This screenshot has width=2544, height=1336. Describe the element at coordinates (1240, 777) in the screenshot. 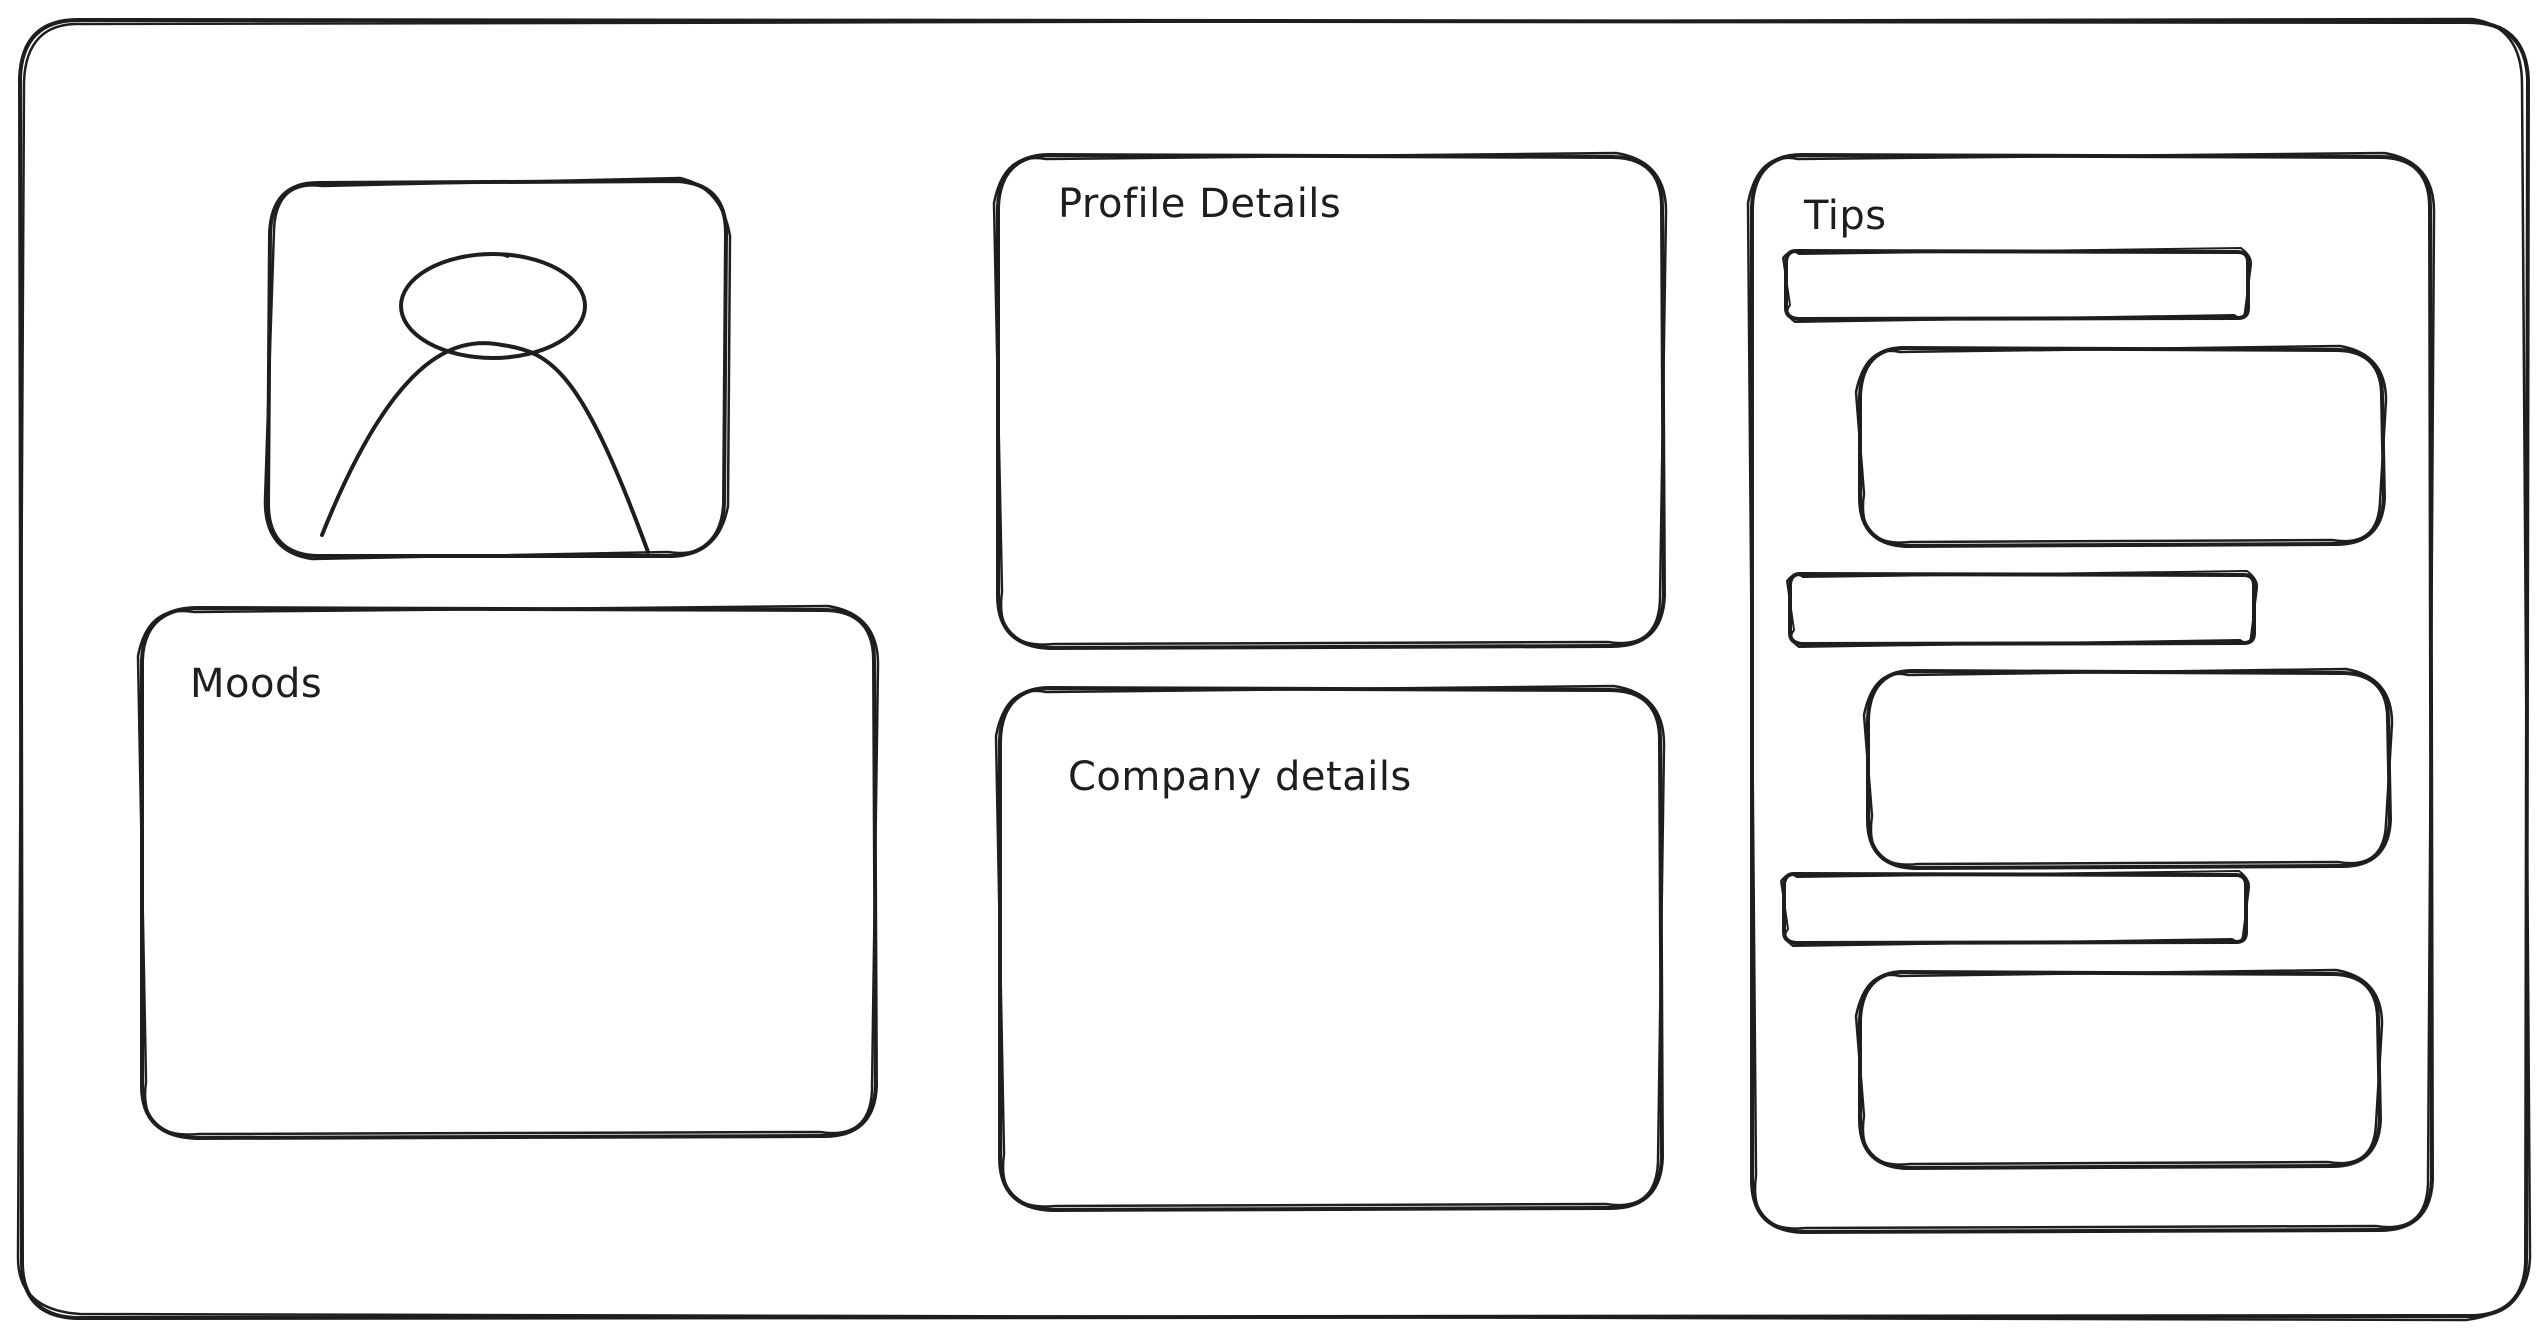

I see `company-details-title: Company details` at that location.